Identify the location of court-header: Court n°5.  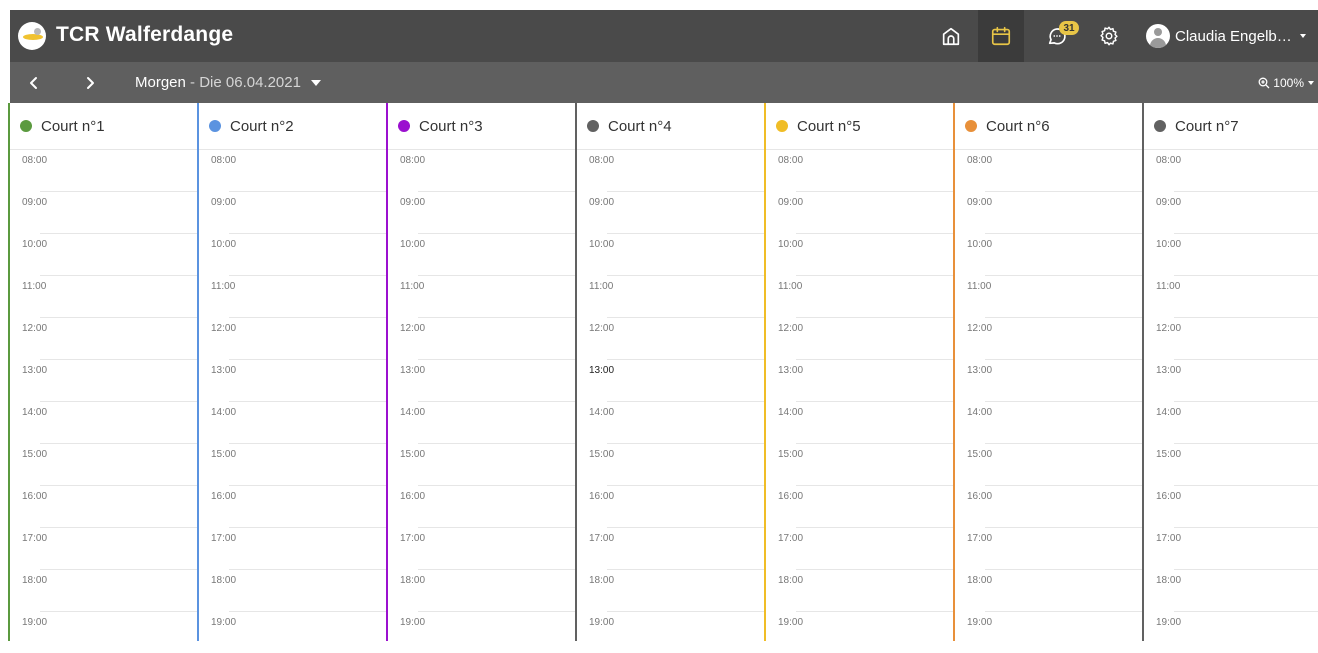
(859, 126).